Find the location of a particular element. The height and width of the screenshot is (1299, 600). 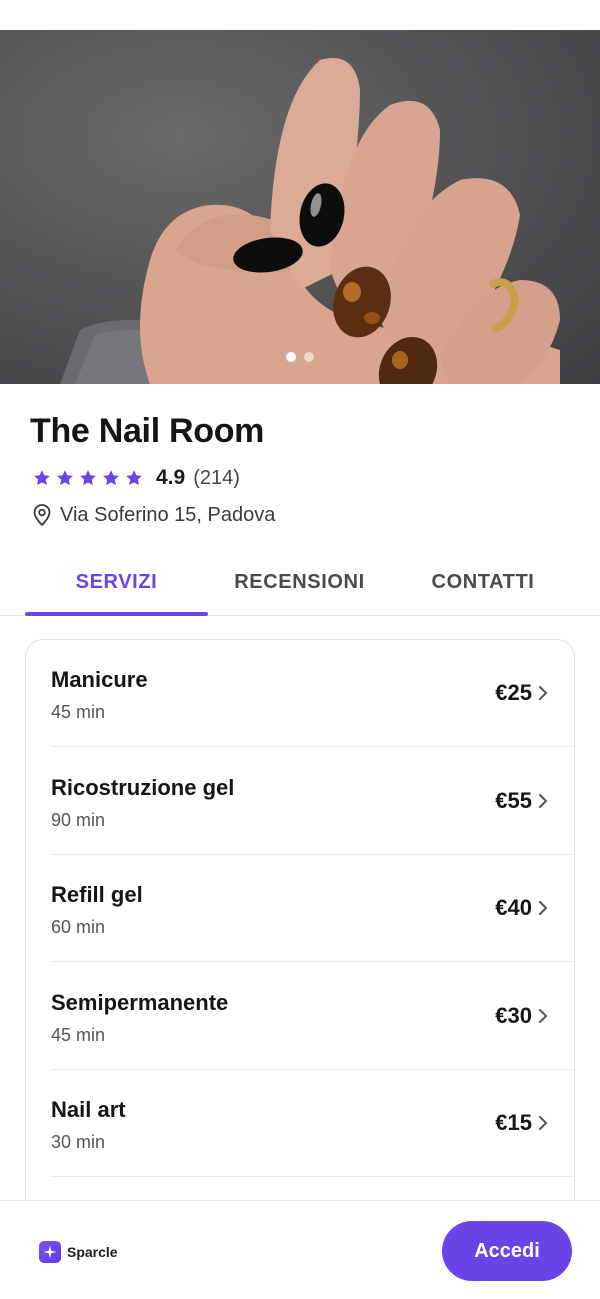

star-rating is located at coordinates (88, 478).